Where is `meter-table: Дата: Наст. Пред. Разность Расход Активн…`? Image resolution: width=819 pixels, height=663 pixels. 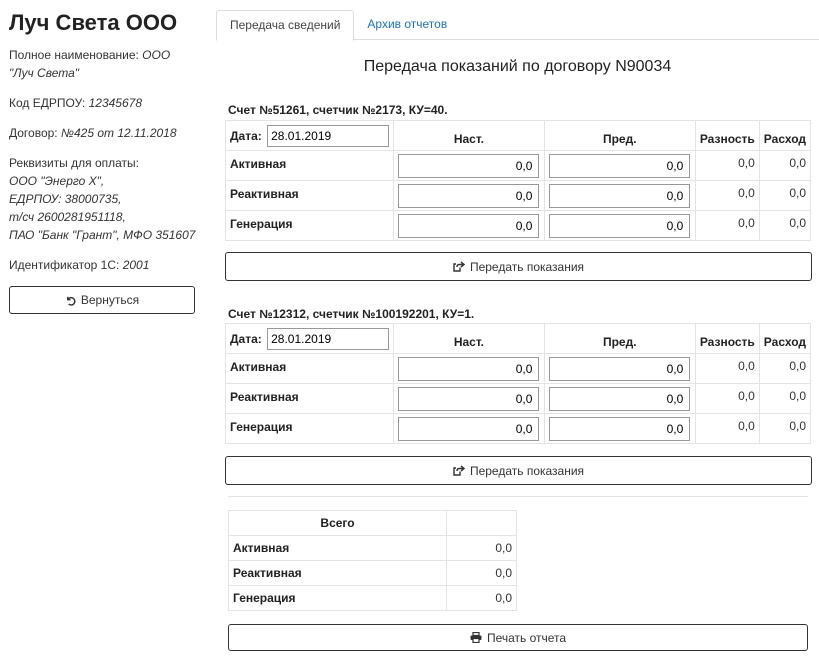 meter-table: Дата: Наст. Пред. Разность Расход Активн… is located at coordinates (518, 180).